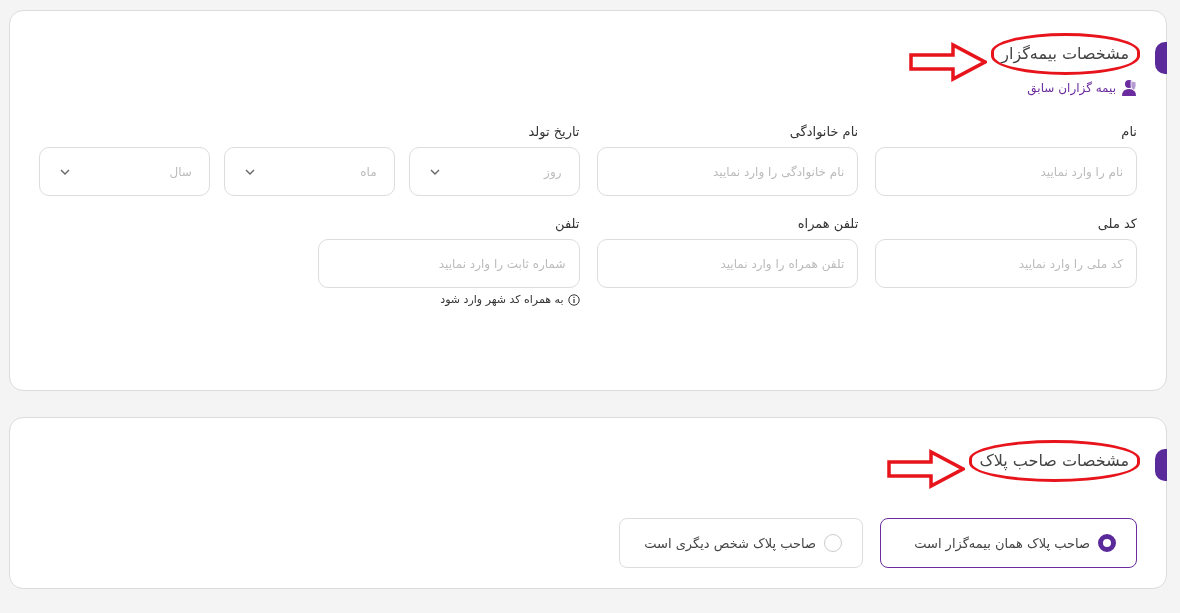 This screenshot has width=1180, height=613. I want to click on option-label: صاحب پلاک همان بیمه‌گزار است, so click(1002, 543).